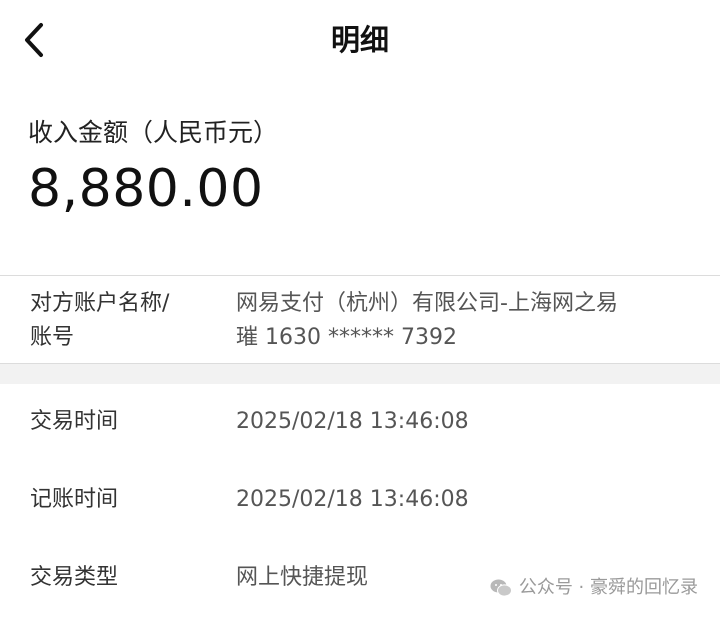 Image resolution: width=720 pixels, height=617 pixels. Describe the element at coordinates (146, 189) in the screenshot. I see `amount-value: 8,880.00` at that location.